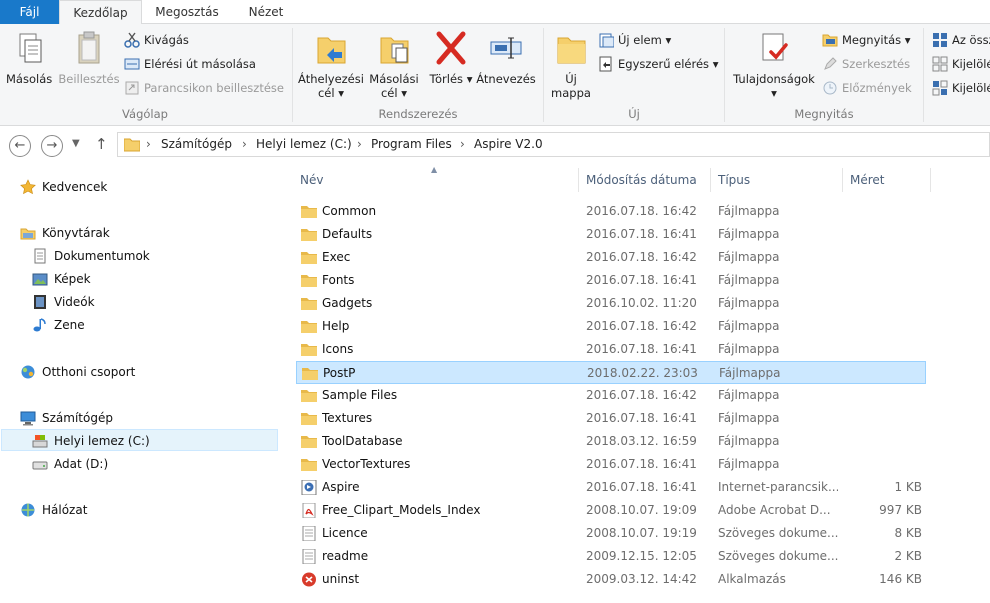  What do you see at coordinates (331, 65) in the screenshot?
I see `move-to-button: Áthelyezési cél ▾` at bounding box center [331, 65].